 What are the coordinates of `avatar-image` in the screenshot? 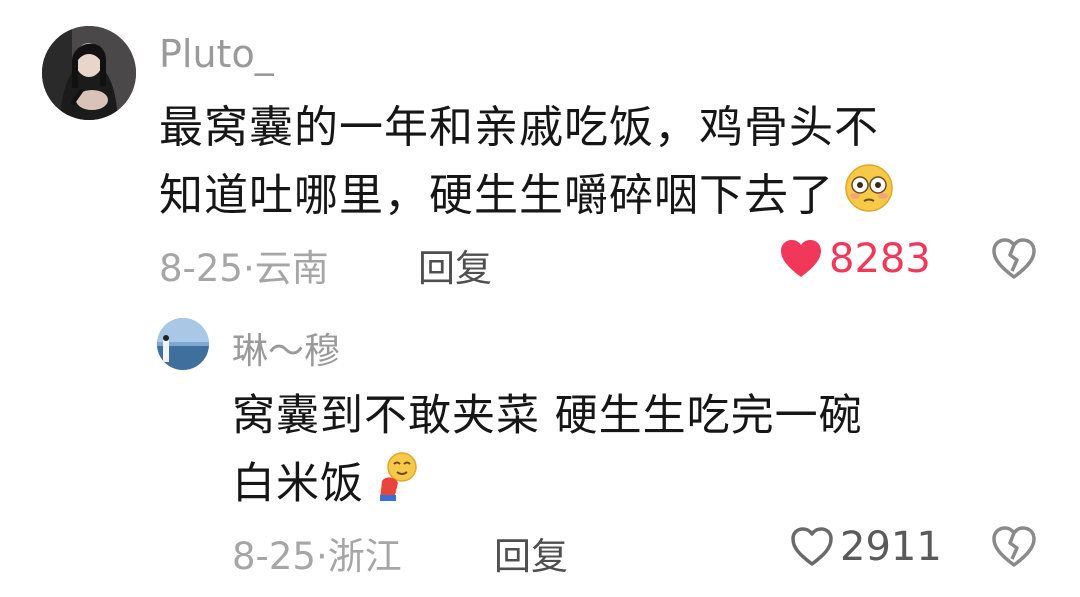 It's located at (89, 73).